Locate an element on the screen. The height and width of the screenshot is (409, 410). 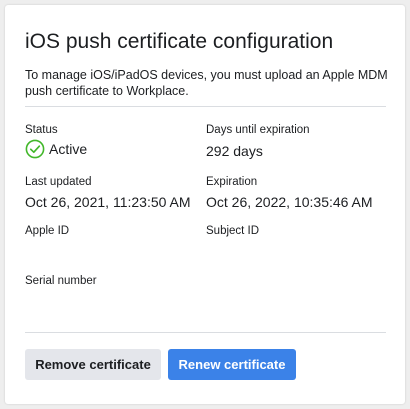
expiration-value: Oct 26, 2022, 10:35:46 AM is located at coordinates (289, 202).